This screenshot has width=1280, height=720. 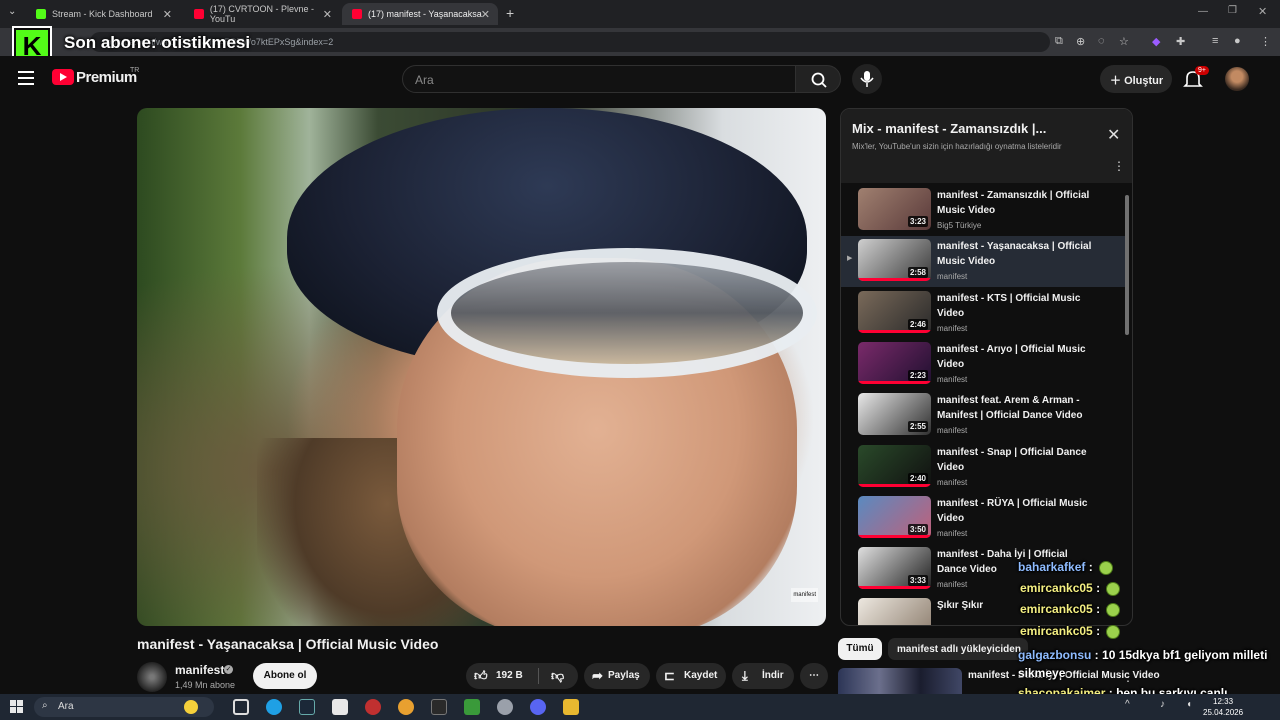 I want to click on channel-name: manifest, so click(x=199, y=670).